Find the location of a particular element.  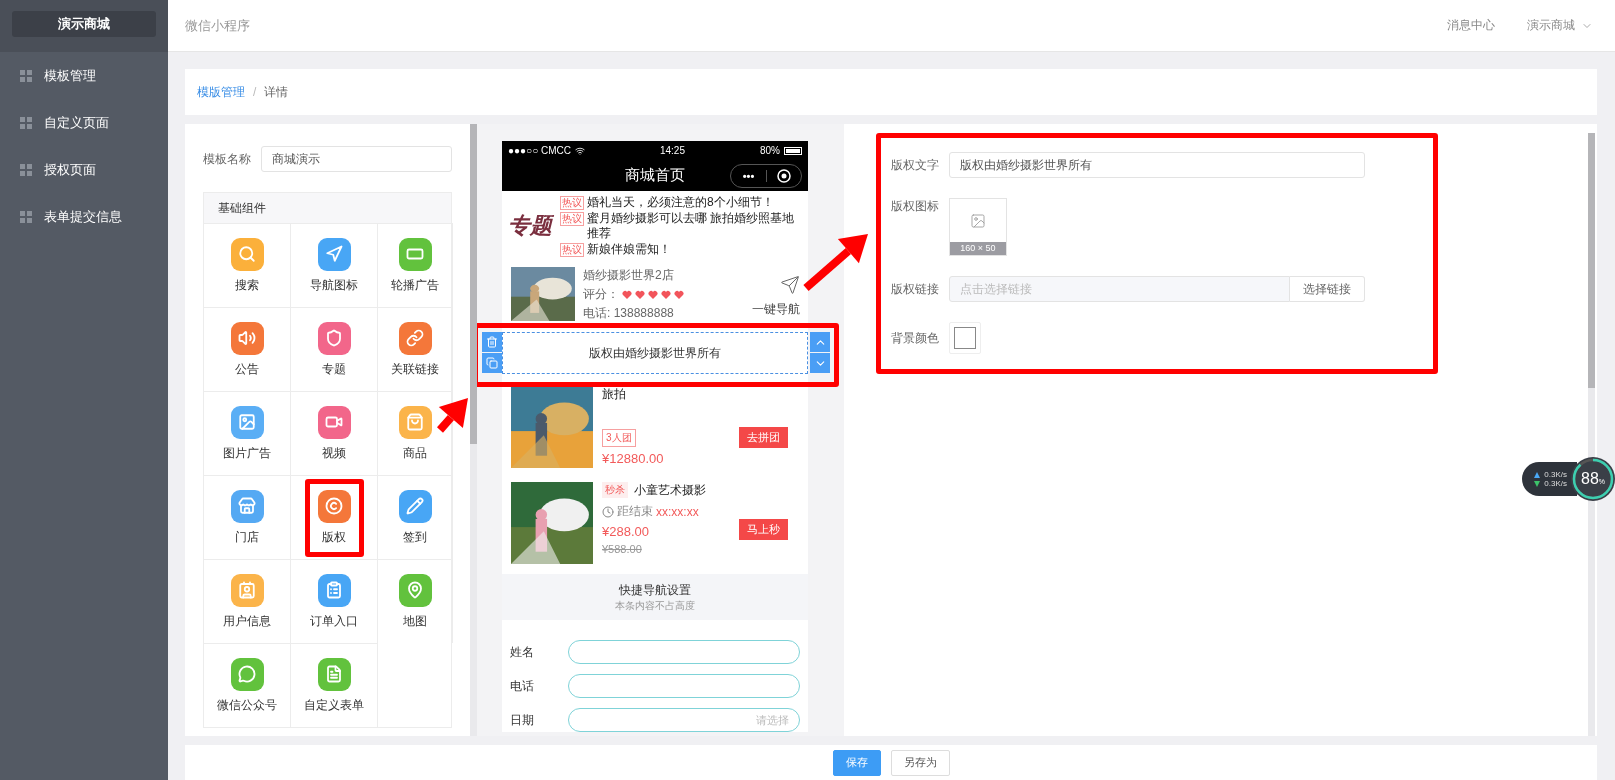

component-item: 视频 is located at coordinates (334, 433).